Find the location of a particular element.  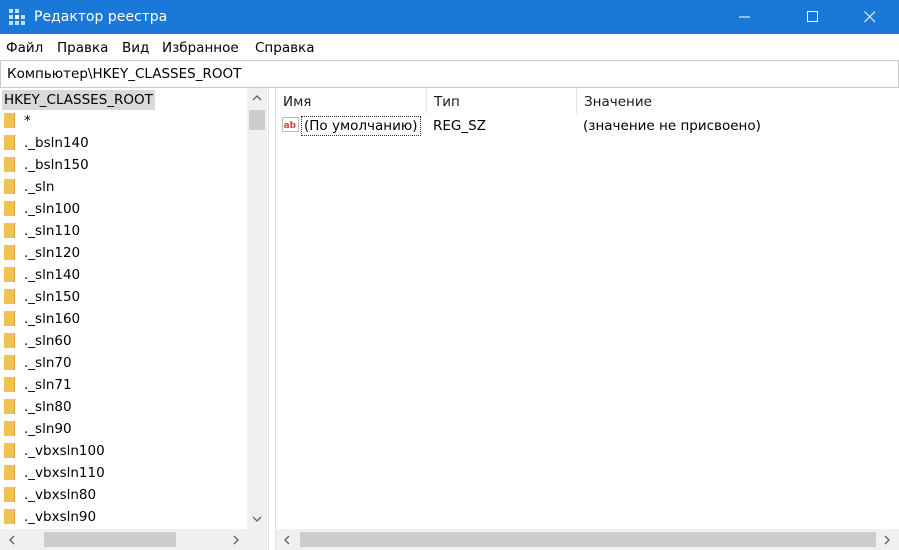

tree-item-label: ._bsln140 is located at coordinates (56, 143).